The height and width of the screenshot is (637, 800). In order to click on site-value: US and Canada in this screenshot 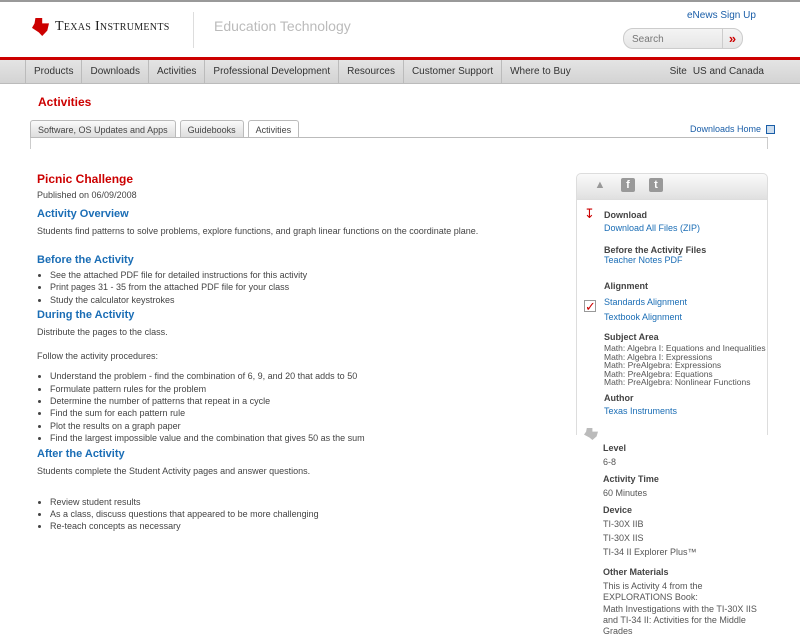, I will do `click(728, 71)`.